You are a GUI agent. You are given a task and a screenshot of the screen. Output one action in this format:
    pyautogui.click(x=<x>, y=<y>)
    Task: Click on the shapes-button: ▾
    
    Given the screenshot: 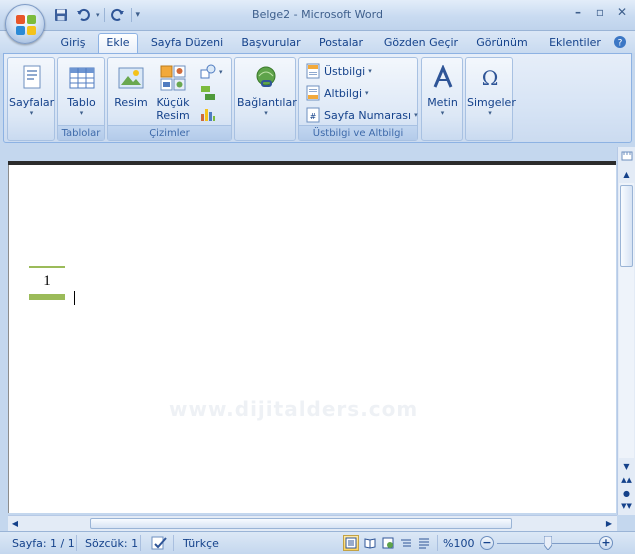 What is the action you would take?
    pyautogui.click(x=211, y=72)
    